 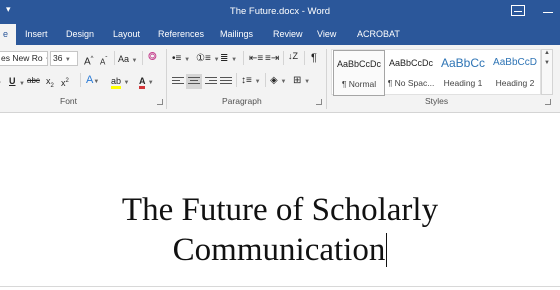 What do you see at coordinates (256, 59) in the screenshot?
I see `decrease-indent-button: ⇤≡` at bounding box center [256, 59].